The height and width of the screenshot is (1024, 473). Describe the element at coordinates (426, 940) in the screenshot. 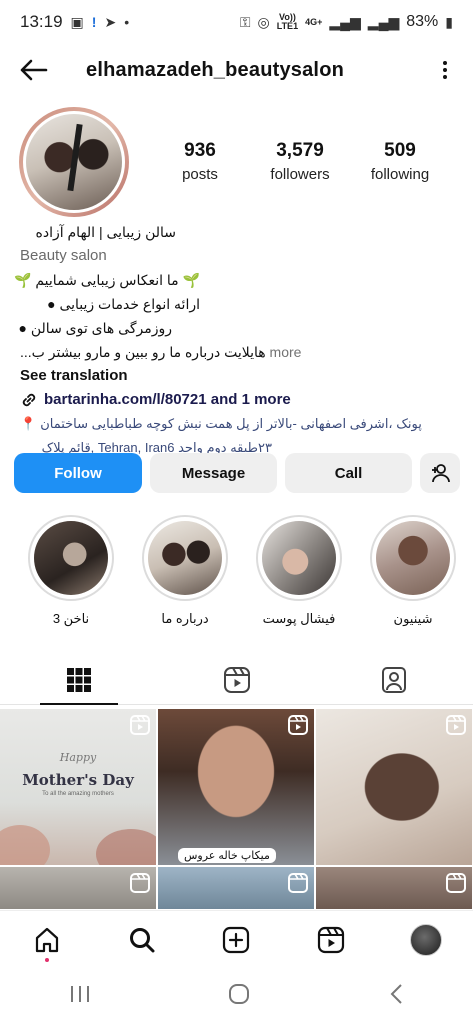

I see `nav-profile` at that location.